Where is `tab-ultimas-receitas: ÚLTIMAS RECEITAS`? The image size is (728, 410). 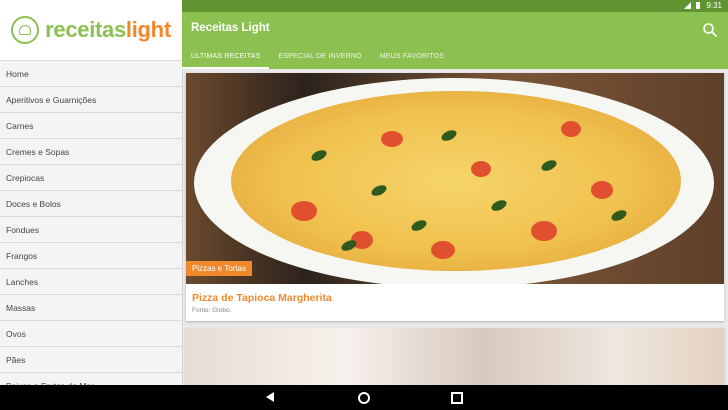
tab-ultimas-receitas: ÚLTIMAS RECEITAS is located at coordinates (226, 57).